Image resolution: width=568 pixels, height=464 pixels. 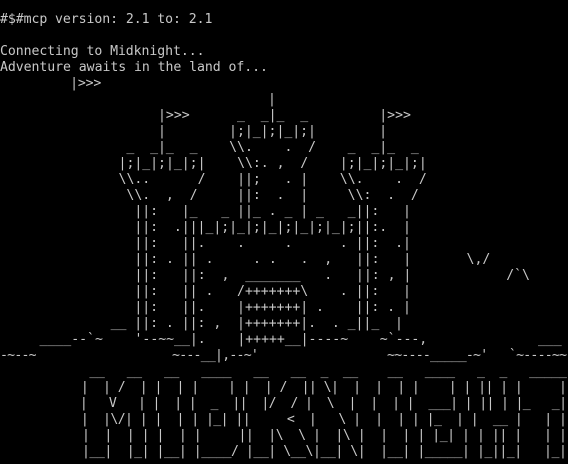 I want to click on flag-line: |>>>, so click(x=51, y=83).